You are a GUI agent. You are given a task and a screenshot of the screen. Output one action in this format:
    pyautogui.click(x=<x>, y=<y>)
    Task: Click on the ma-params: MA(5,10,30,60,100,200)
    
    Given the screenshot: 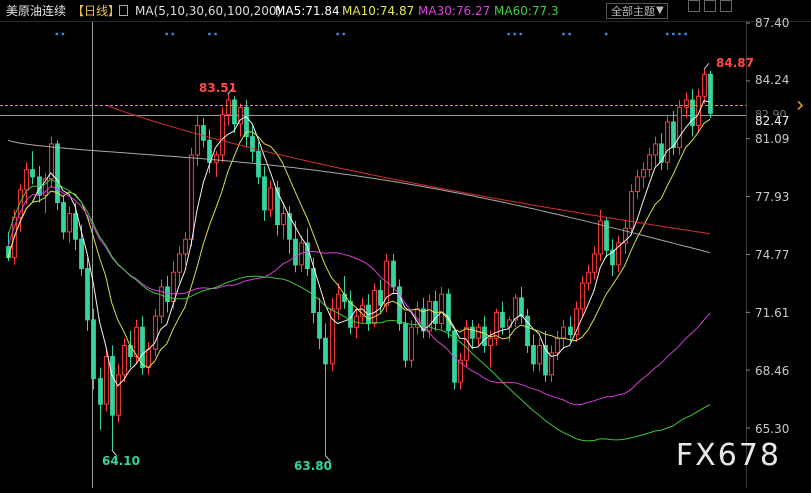 What is the action you would take?
    pyautogui.click(x=208, y=11)
    